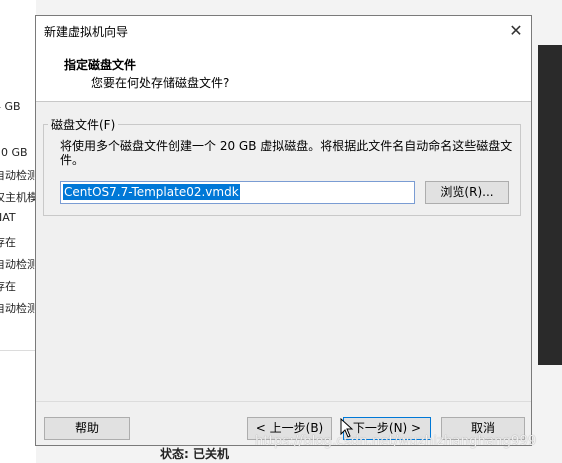 This screenshot has height=463, width=562. What do you see at coordinates (283, 31) in the screenshot?
I see `dialog-titlebar: 新建虚拟机向导 ✕` at bounding box center [283, 31].